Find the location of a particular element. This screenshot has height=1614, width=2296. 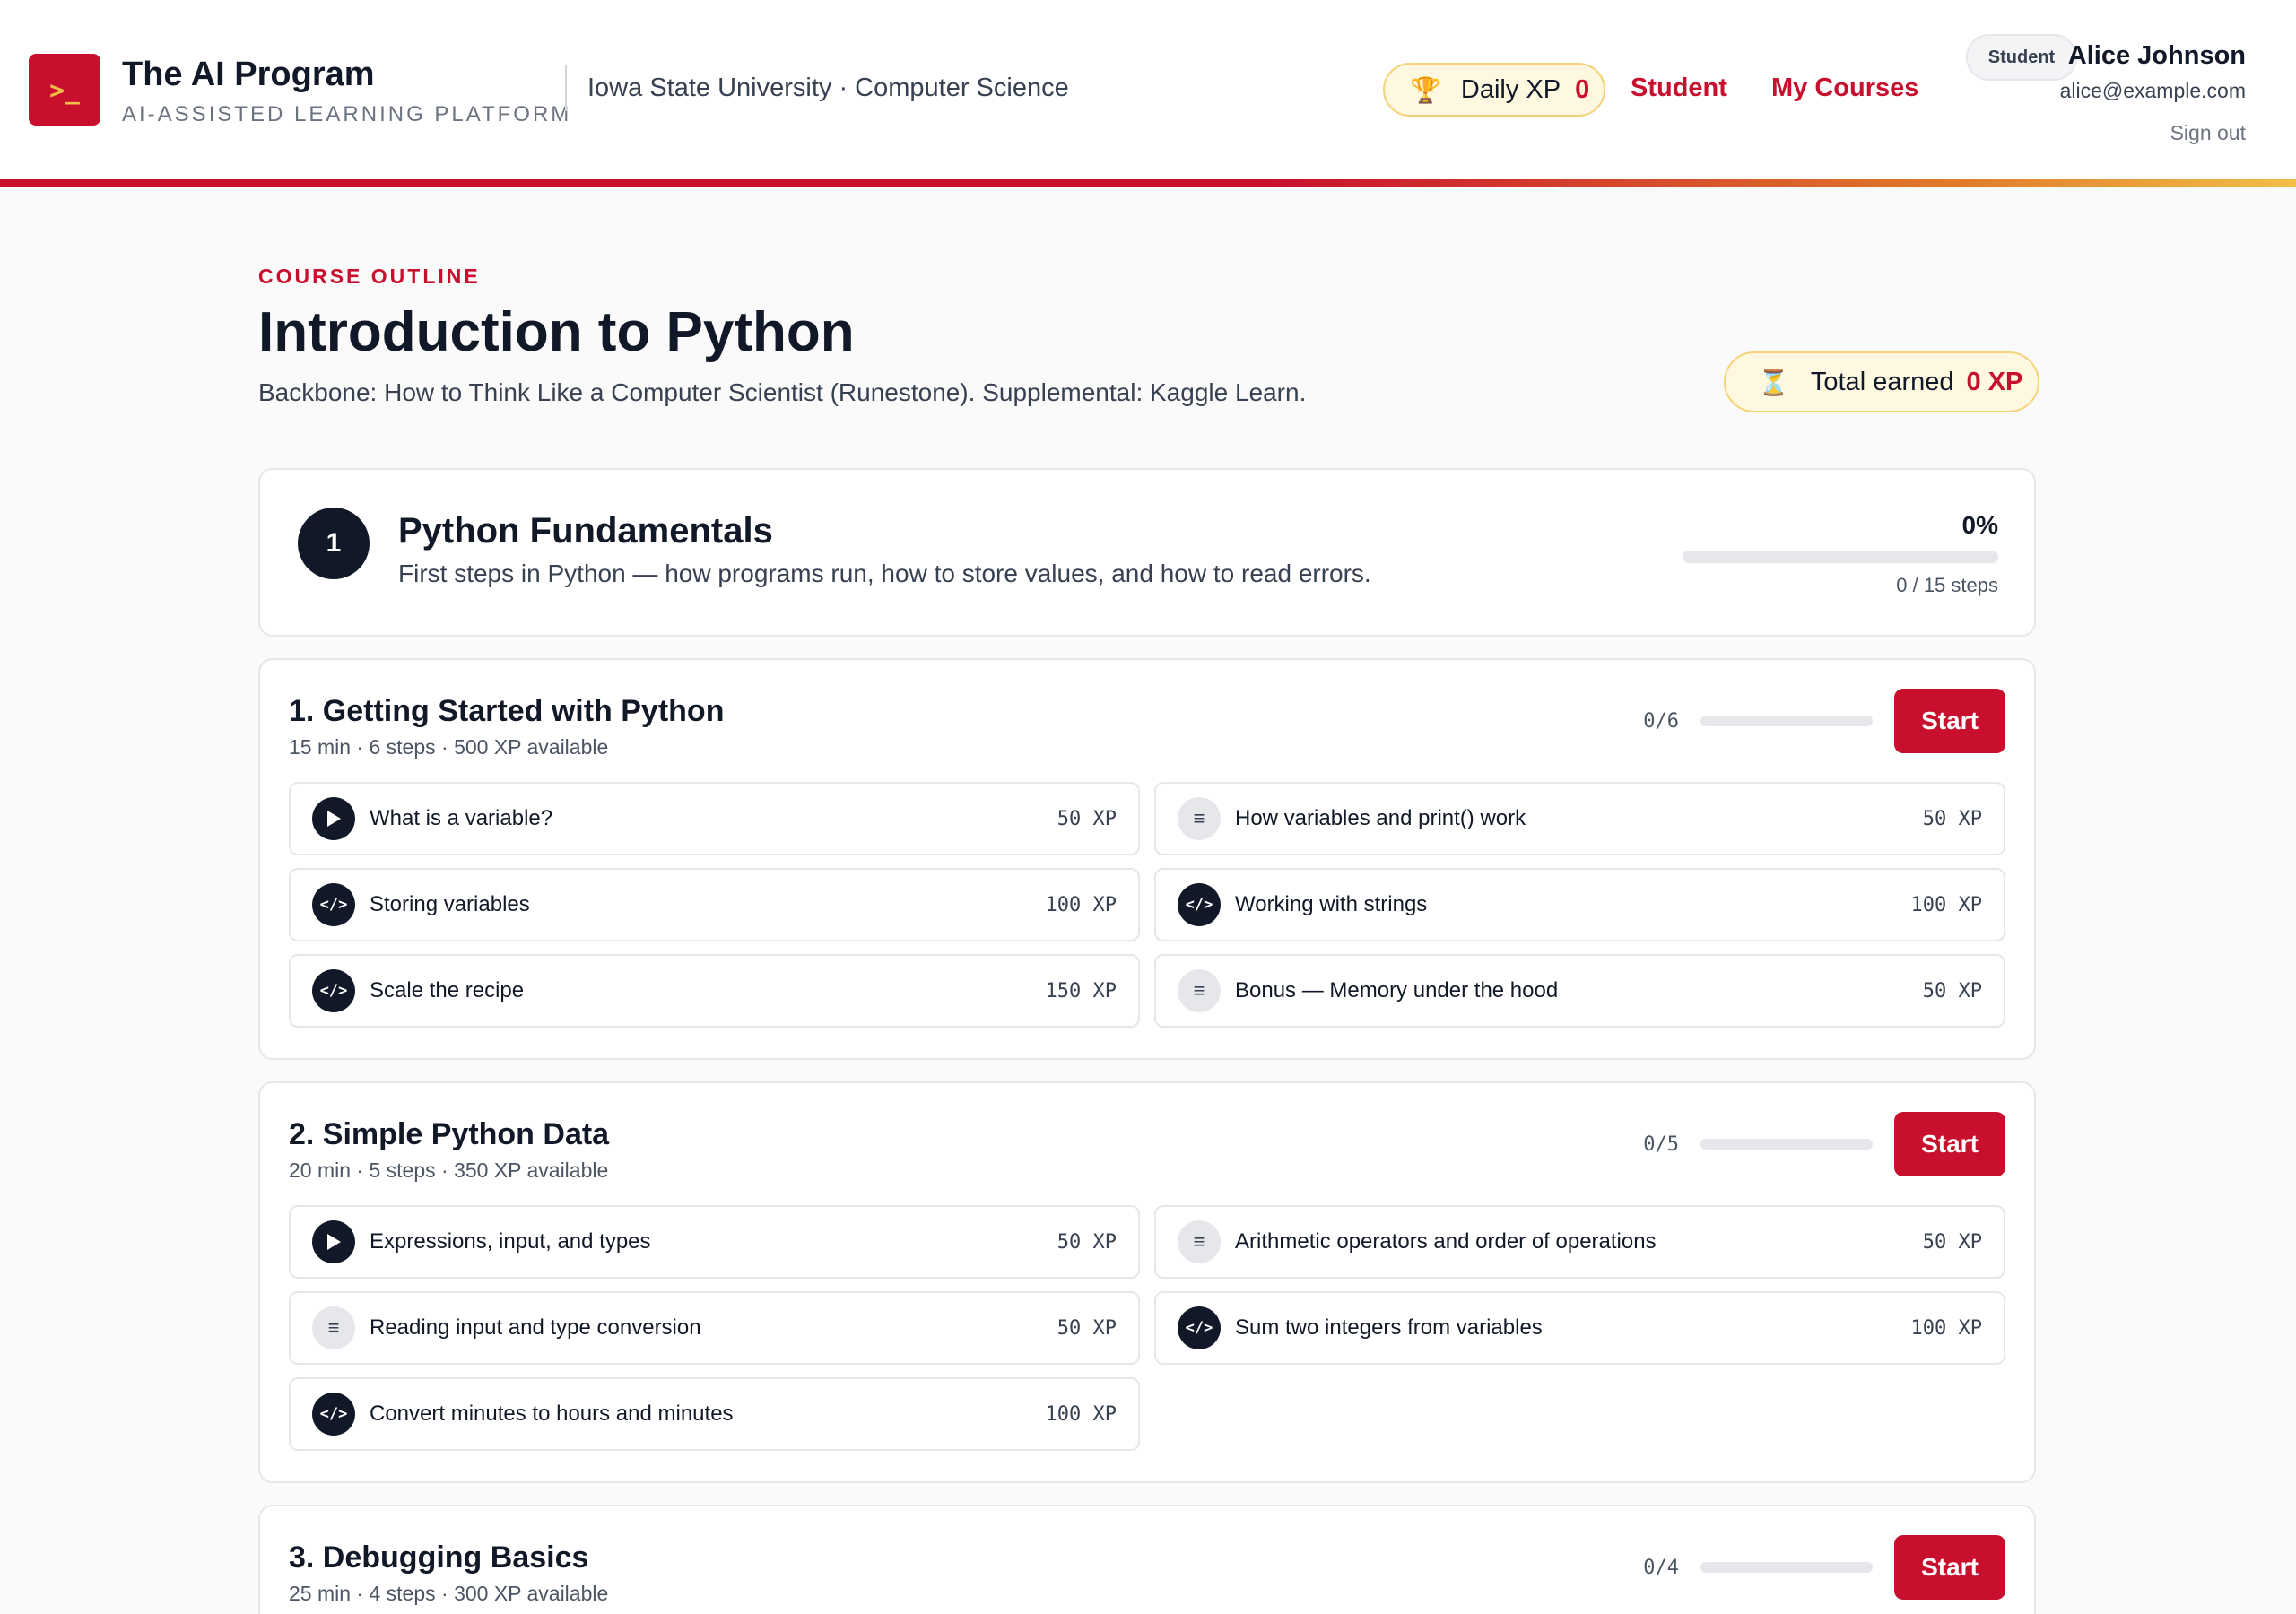

step-label: Convert minutes to hours and minutes is located at coordinates (552, 1413).